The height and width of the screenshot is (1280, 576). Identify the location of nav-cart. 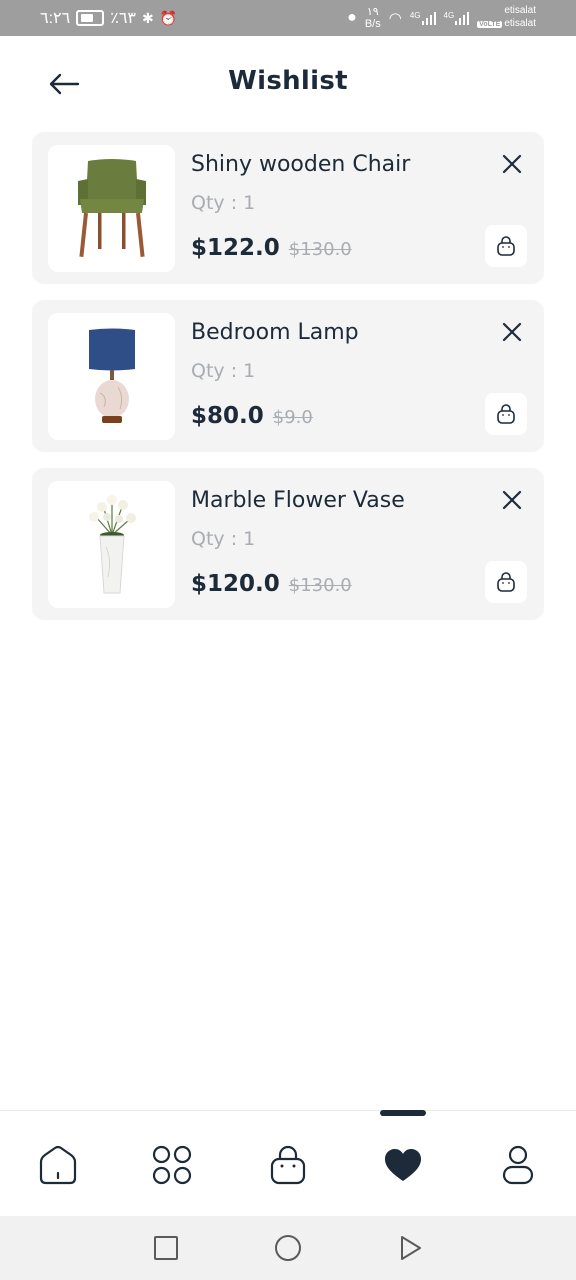
(288, 1165).